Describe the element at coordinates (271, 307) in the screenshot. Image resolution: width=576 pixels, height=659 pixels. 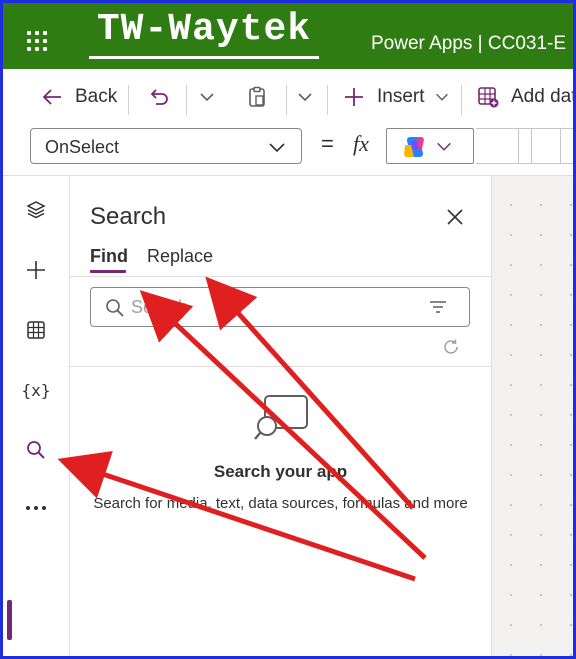
I see `search-input` at that location.